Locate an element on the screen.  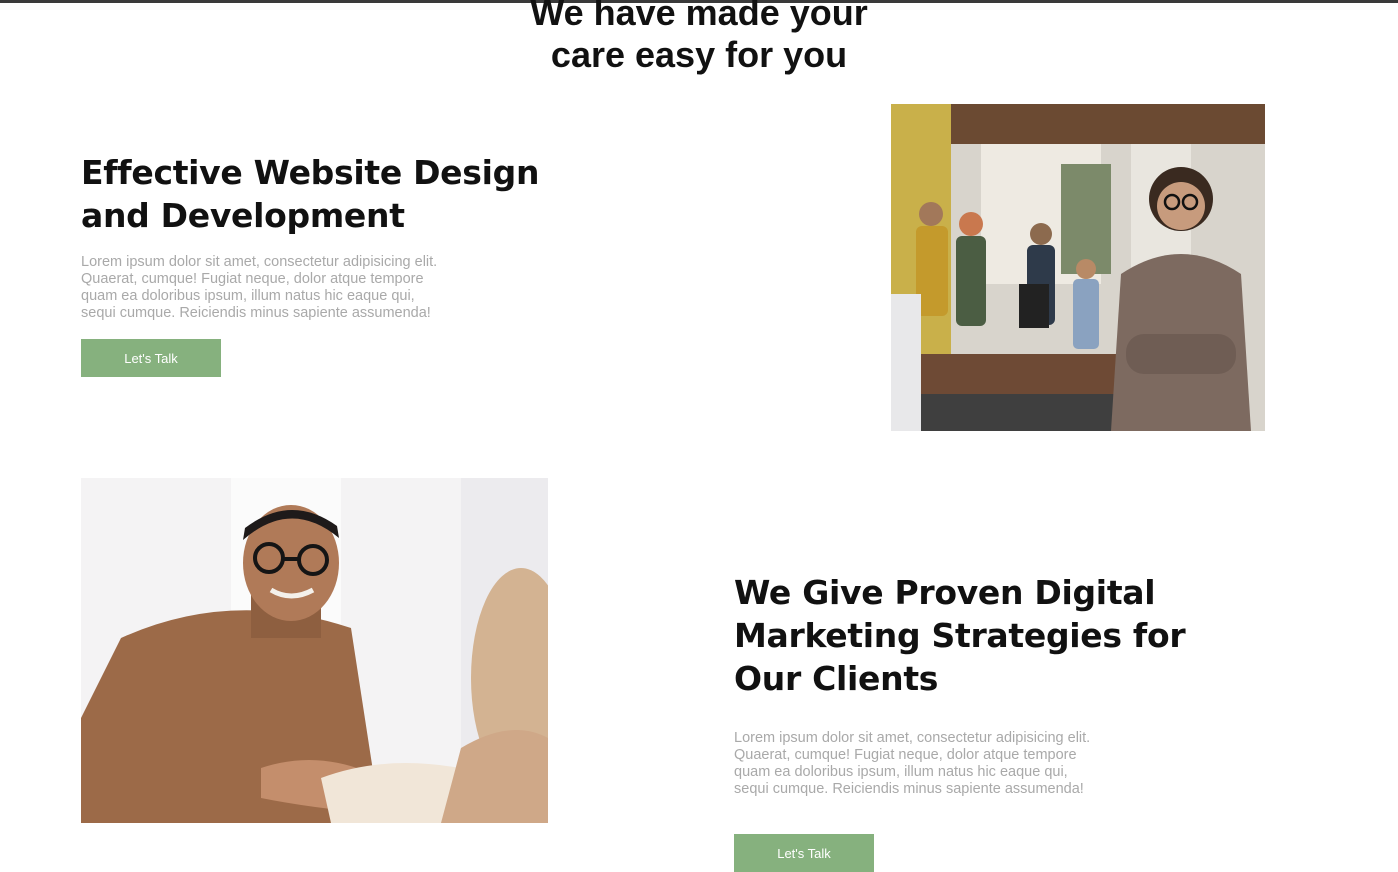
feature-heading-line: We Give Proven Digital is located at coordinates (945, 592).